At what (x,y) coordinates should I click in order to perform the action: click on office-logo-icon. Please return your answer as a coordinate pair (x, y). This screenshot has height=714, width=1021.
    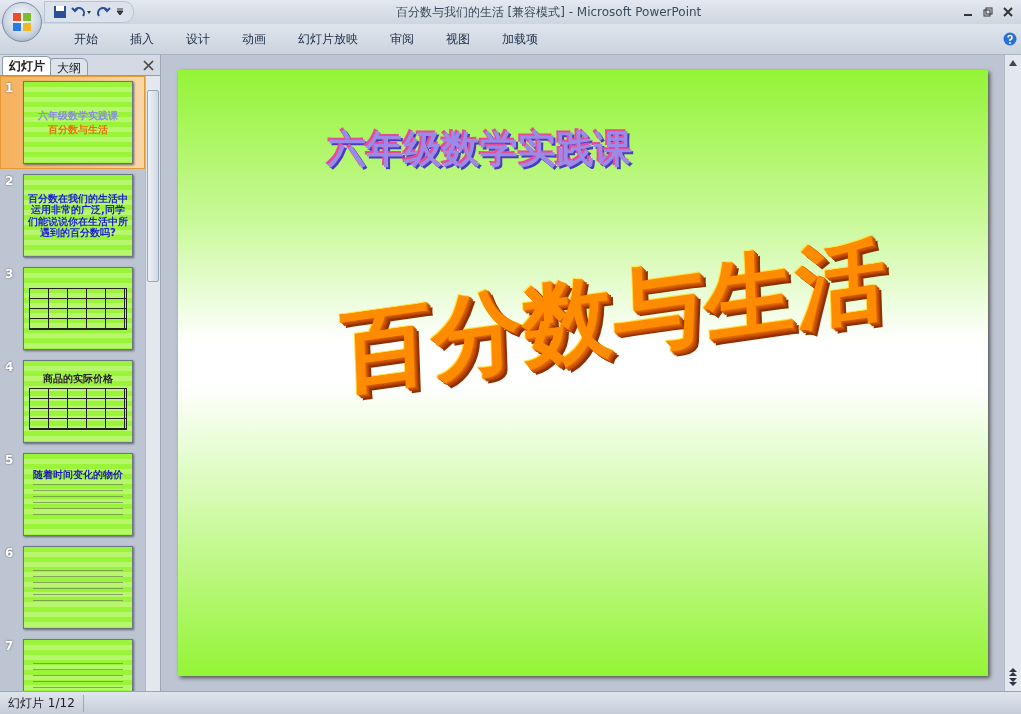
    Looking at the image, I should click on (22, 22).